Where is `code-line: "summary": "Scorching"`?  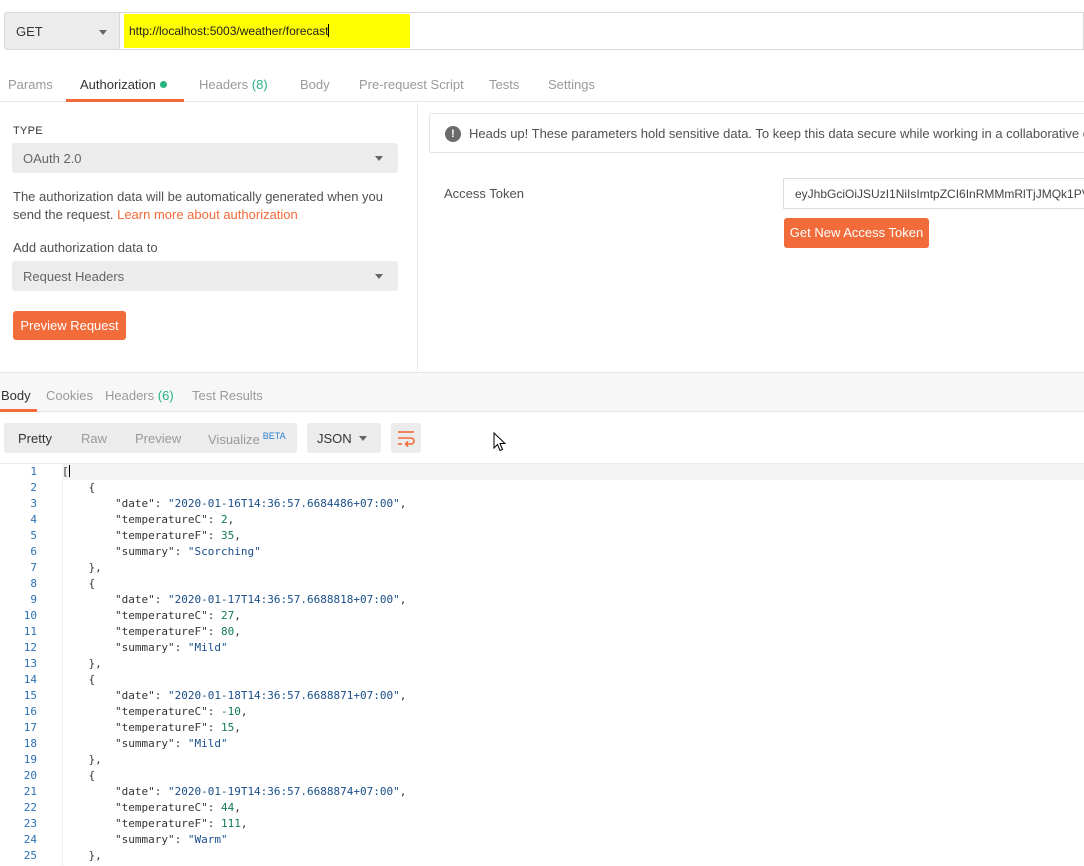 code-line: "summary": "Scorching" is located at coordinates (161, 552).